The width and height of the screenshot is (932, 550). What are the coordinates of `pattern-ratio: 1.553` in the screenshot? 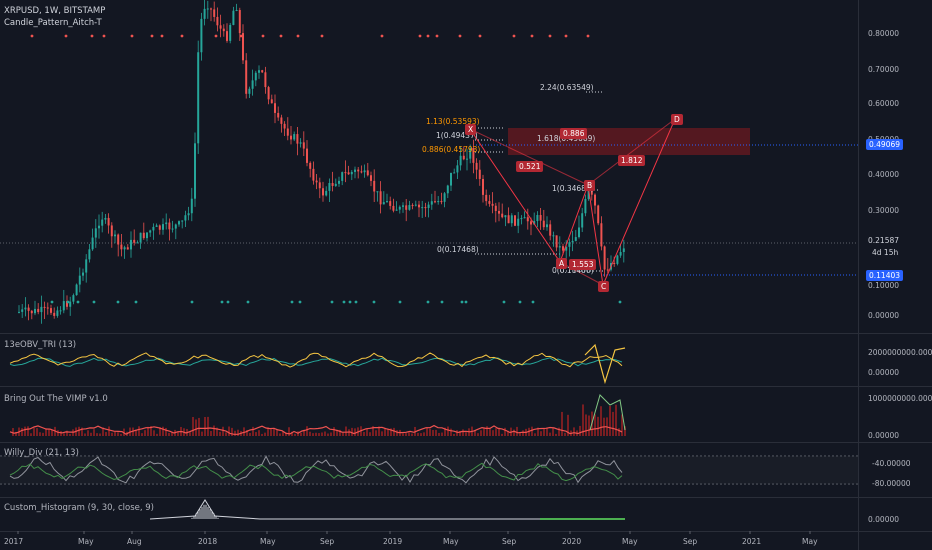 It's located at (583, 264).